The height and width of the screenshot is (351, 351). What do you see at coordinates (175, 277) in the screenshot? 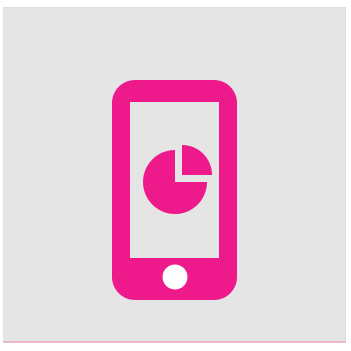
I see `home-button-icon` at bounding box center [175, 277].